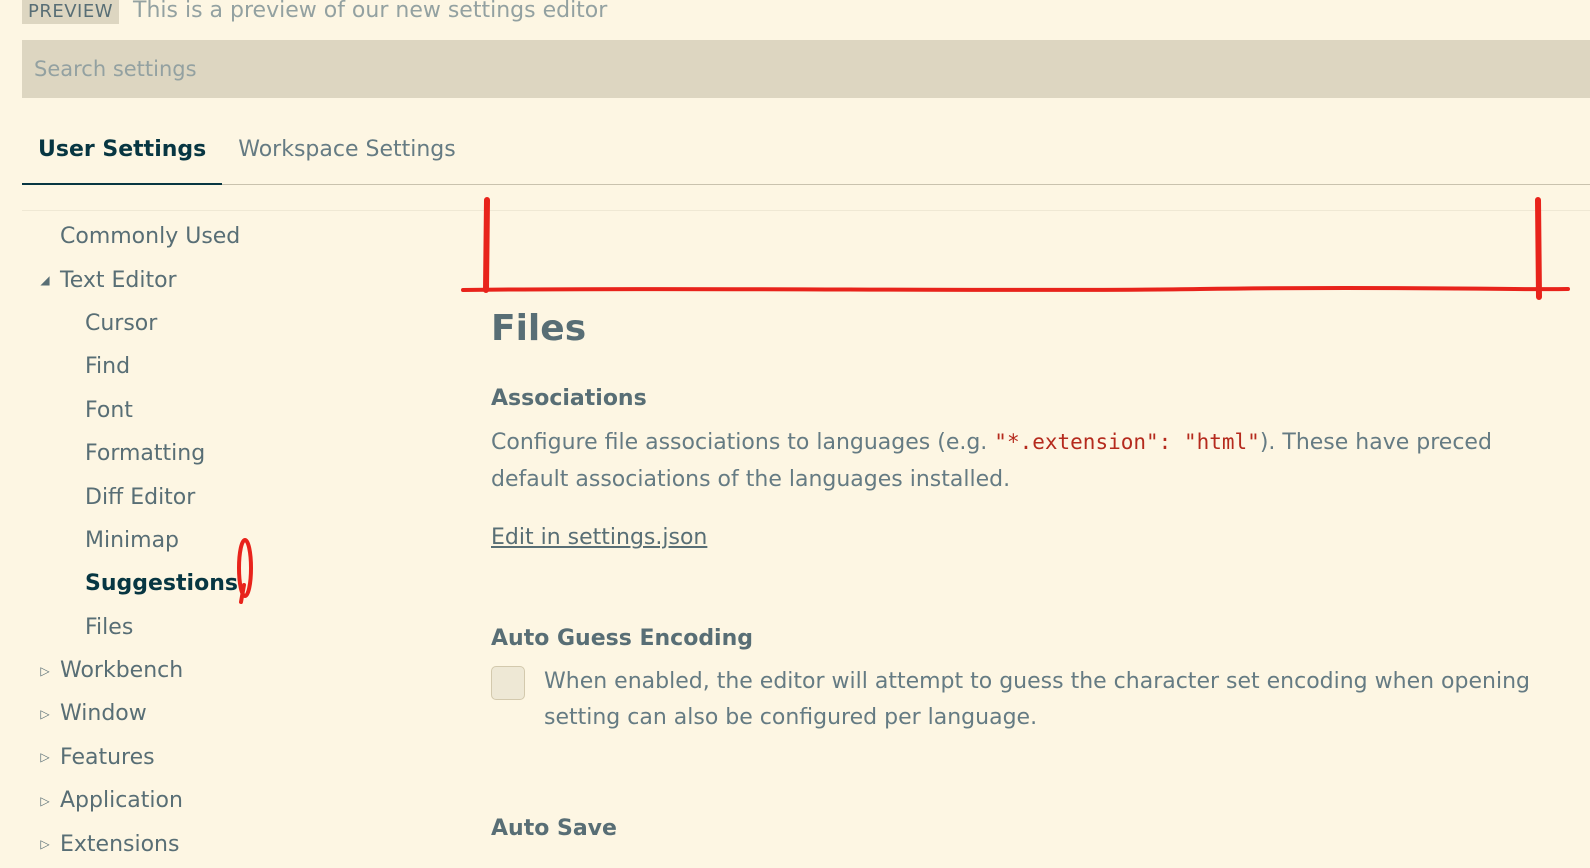  What do you see at coordinates (806, 152) in the screenshot?
I see `settings-tabs: User Settings Workspace Settings` at bounding box center [806, 152].